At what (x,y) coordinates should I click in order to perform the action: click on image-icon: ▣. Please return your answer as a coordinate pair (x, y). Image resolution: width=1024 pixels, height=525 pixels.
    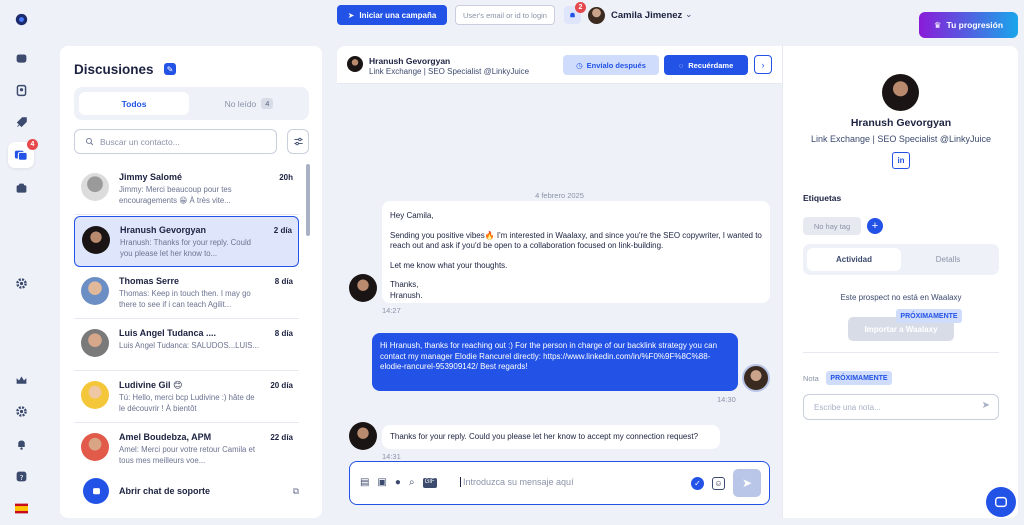
    Looking at the image, I should click on (381, 482).